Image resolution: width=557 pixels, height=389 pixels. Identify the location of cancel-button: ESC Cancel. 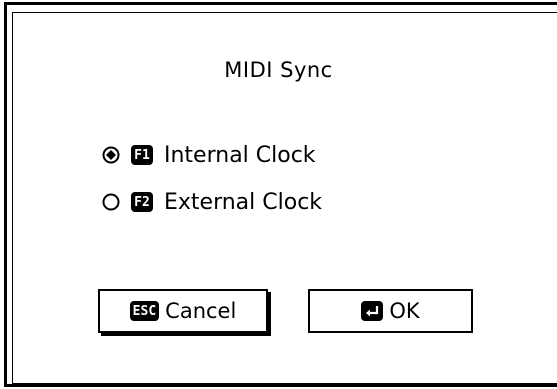
(183, 311).